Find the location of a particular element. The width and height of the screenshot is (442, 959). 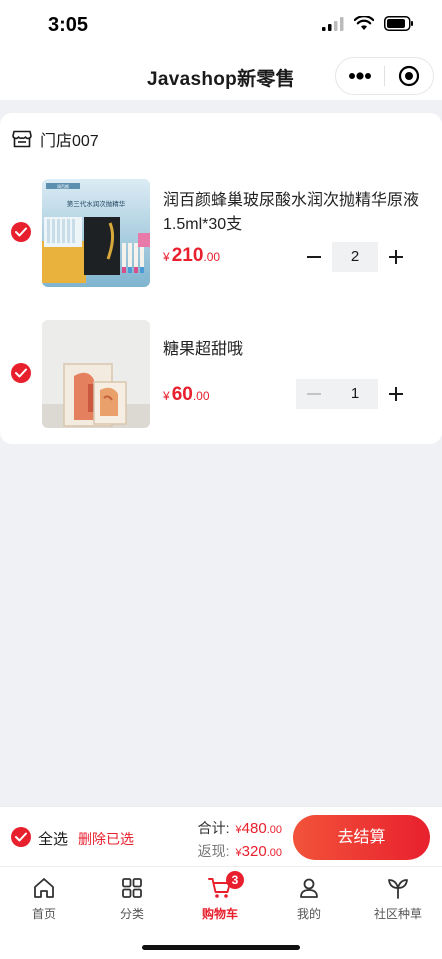

close-miniprogram-button is located at coordinates (409, 76).